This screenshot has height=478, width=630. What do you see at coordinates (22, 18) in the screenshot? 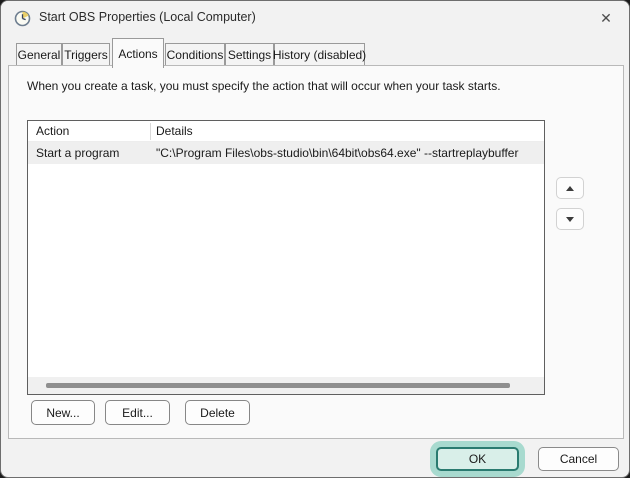
I see `task-scheduler-clock-icon` at bounding box center [22, 18].